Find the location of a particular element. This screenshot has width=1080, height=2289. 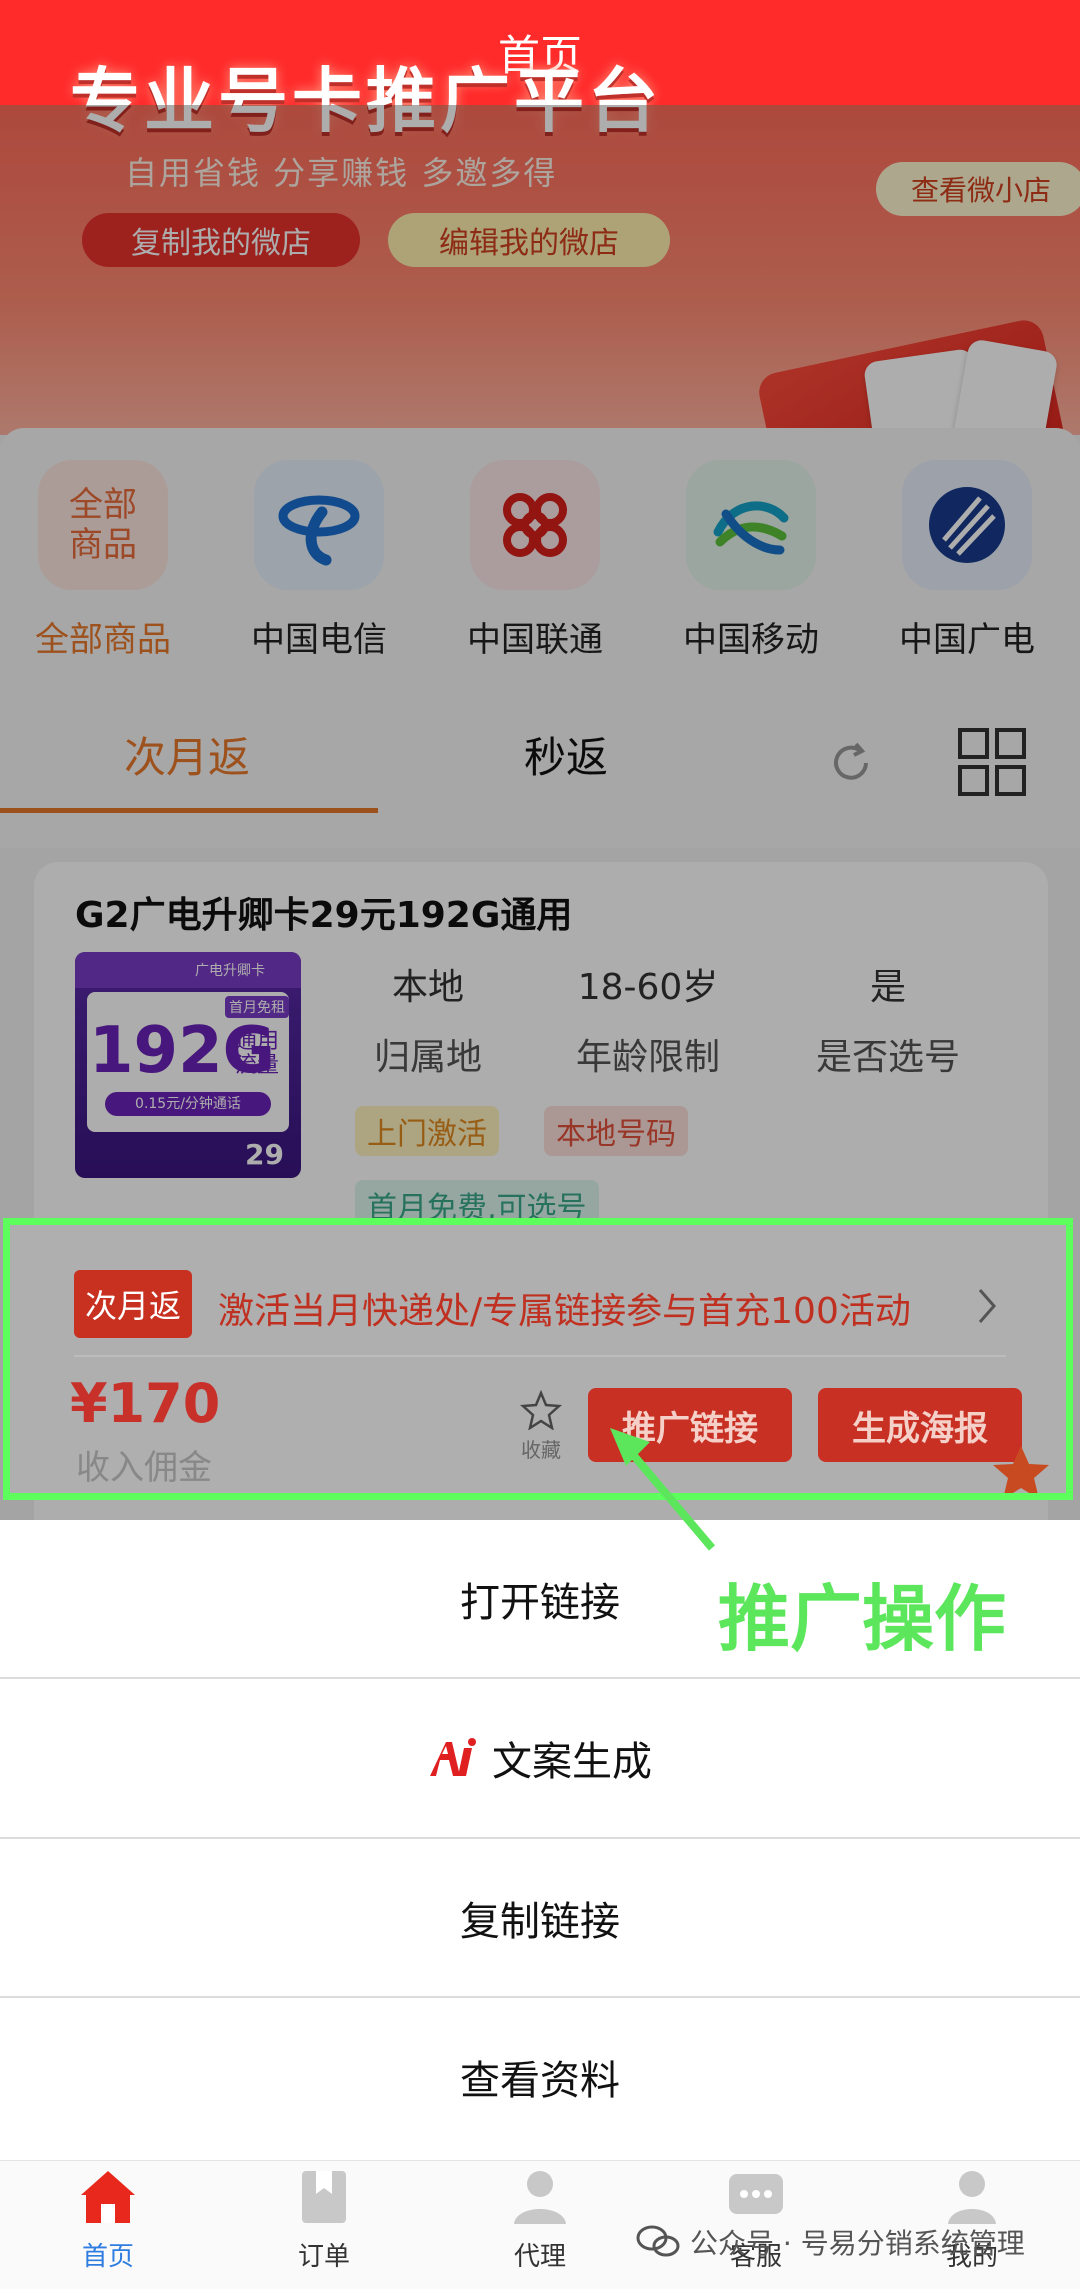

wechat-icon is located at coordinates (658, 2241).